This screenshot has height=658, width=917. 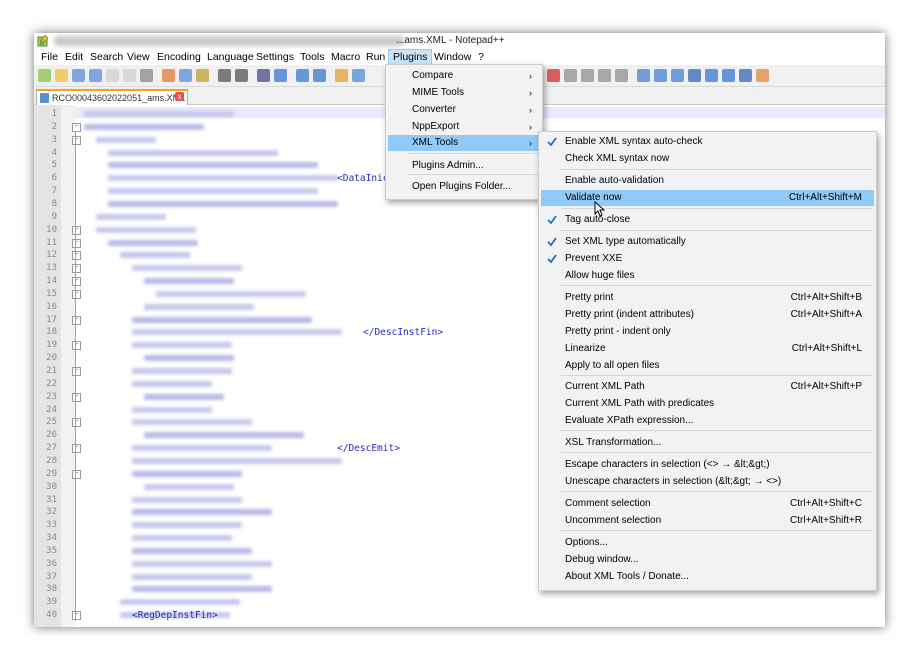 What do you see at coordinates (707, 349) in the screenshot?
I see `xml-item-linearize: Linearize Ctrl+Alt+Shift+L` at bounding box center [707, 349].